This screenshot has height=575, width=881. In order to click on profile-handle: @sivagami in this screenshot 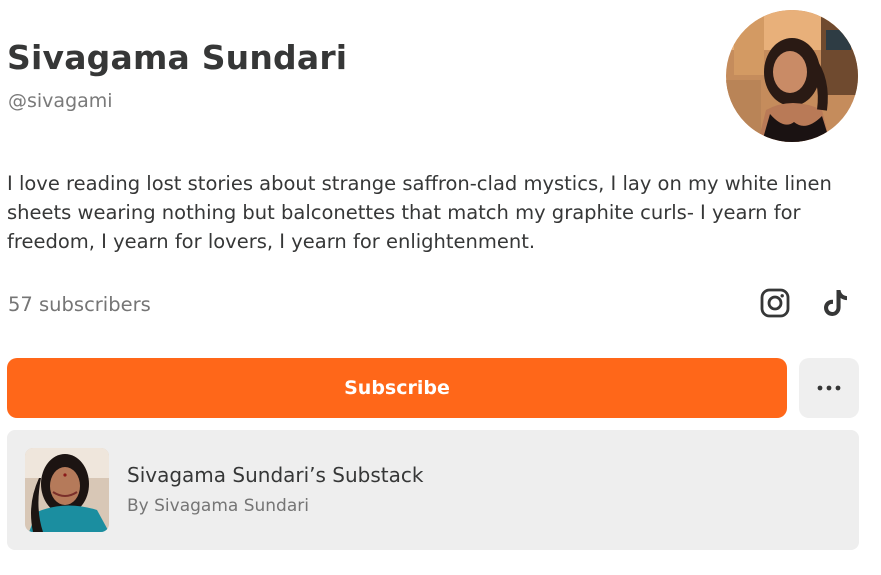, I will do `click(60, 101)`.